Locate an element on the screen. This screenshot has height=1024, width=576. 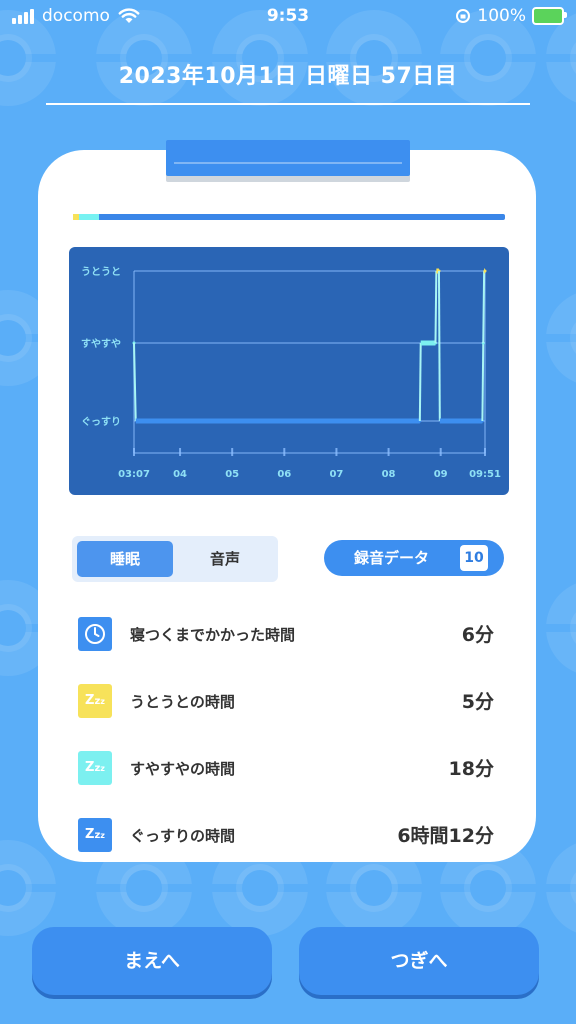
stat-row-fall-asleep: 寝つくまでかかった時間 6分 is located at coordinates (288, 634).